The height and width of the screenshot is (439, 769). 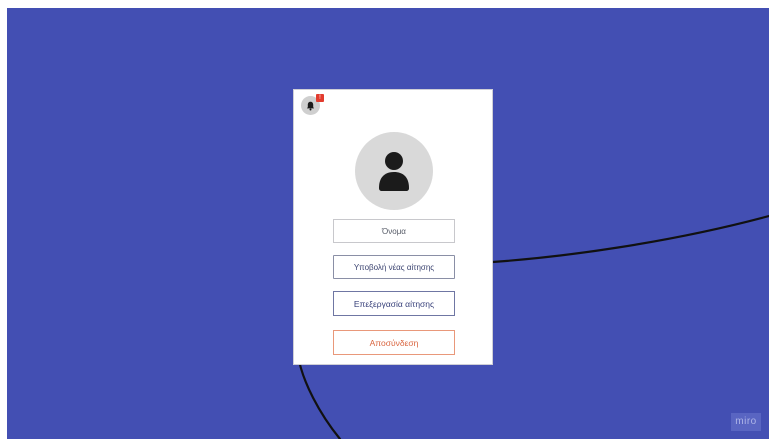 What do you see at coordinates (394, 342) in the screenshot?
I see `logout-button: Αποσύνδεση` at bounding box center [394, 342].